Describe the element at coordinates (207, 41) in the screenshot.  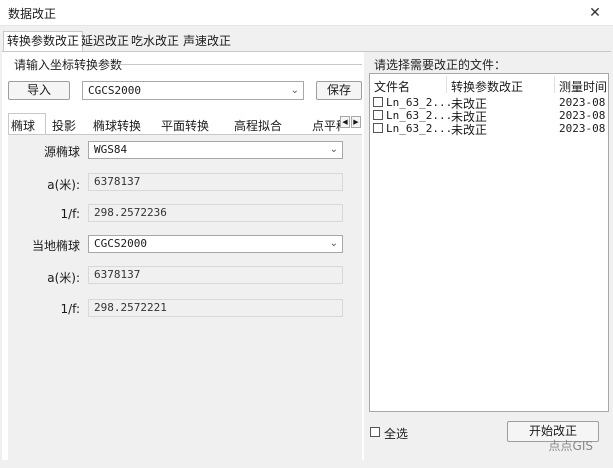
I see `tab-sound-speed-correction: 声速改正` at that location.